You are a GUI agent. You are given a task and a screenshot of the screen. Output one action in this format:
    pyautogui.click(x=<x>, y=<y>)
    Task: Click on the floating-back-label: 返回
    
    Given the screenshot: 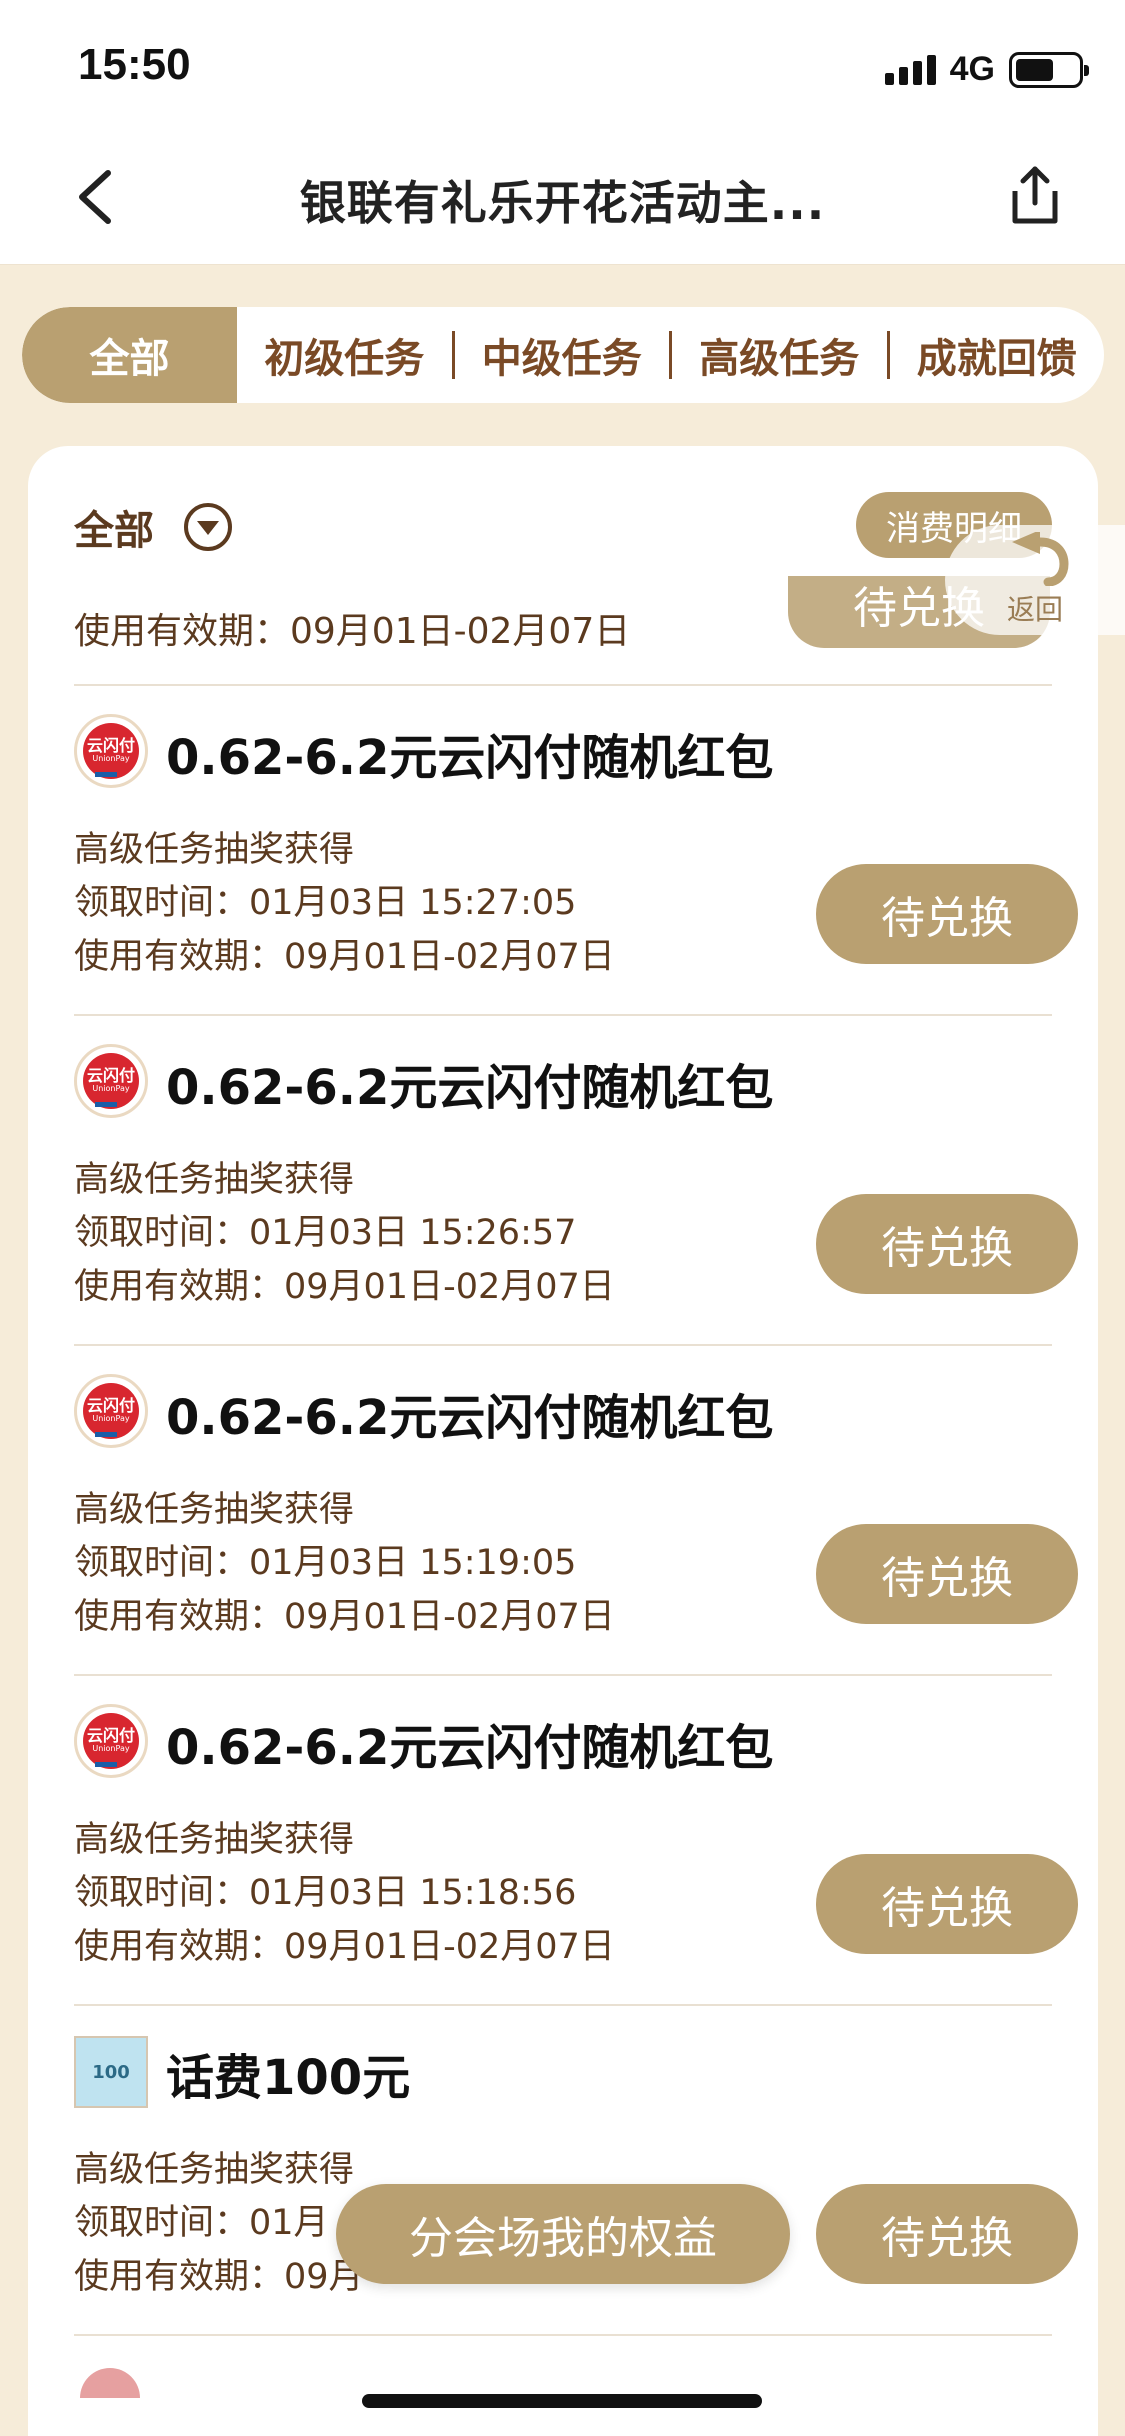 What is the action you would take?
    pyautogui.click(x=1034, y=609)
    